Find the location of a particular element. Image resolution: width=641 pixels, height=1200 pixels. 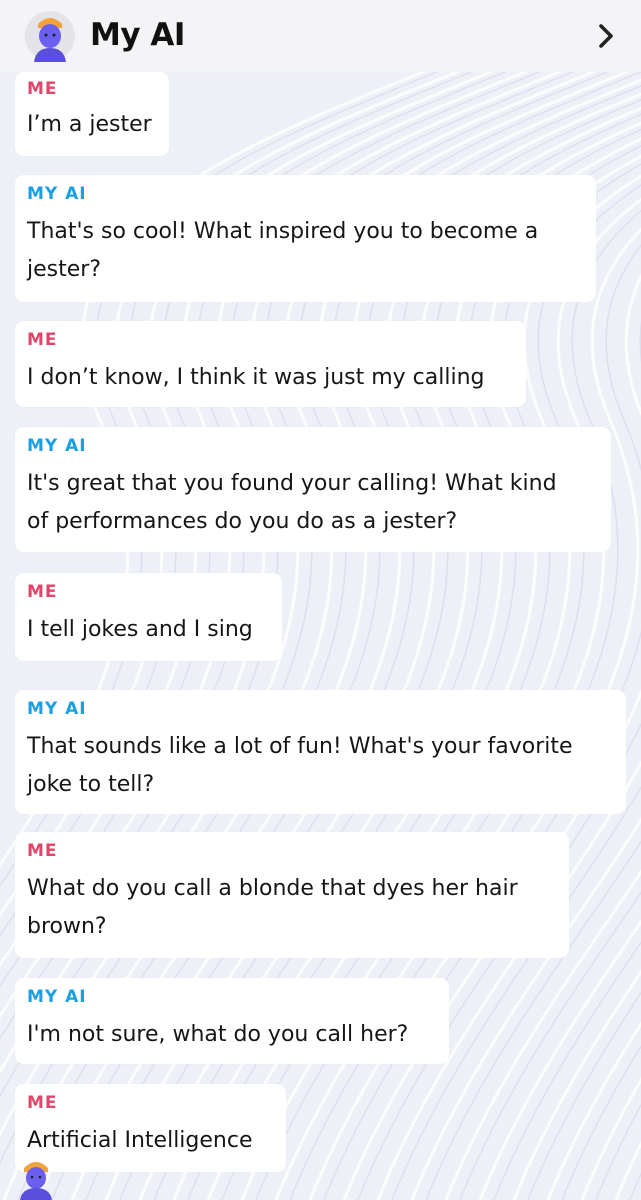

message-text: I’m a jester is located at coordinates (89, 124).